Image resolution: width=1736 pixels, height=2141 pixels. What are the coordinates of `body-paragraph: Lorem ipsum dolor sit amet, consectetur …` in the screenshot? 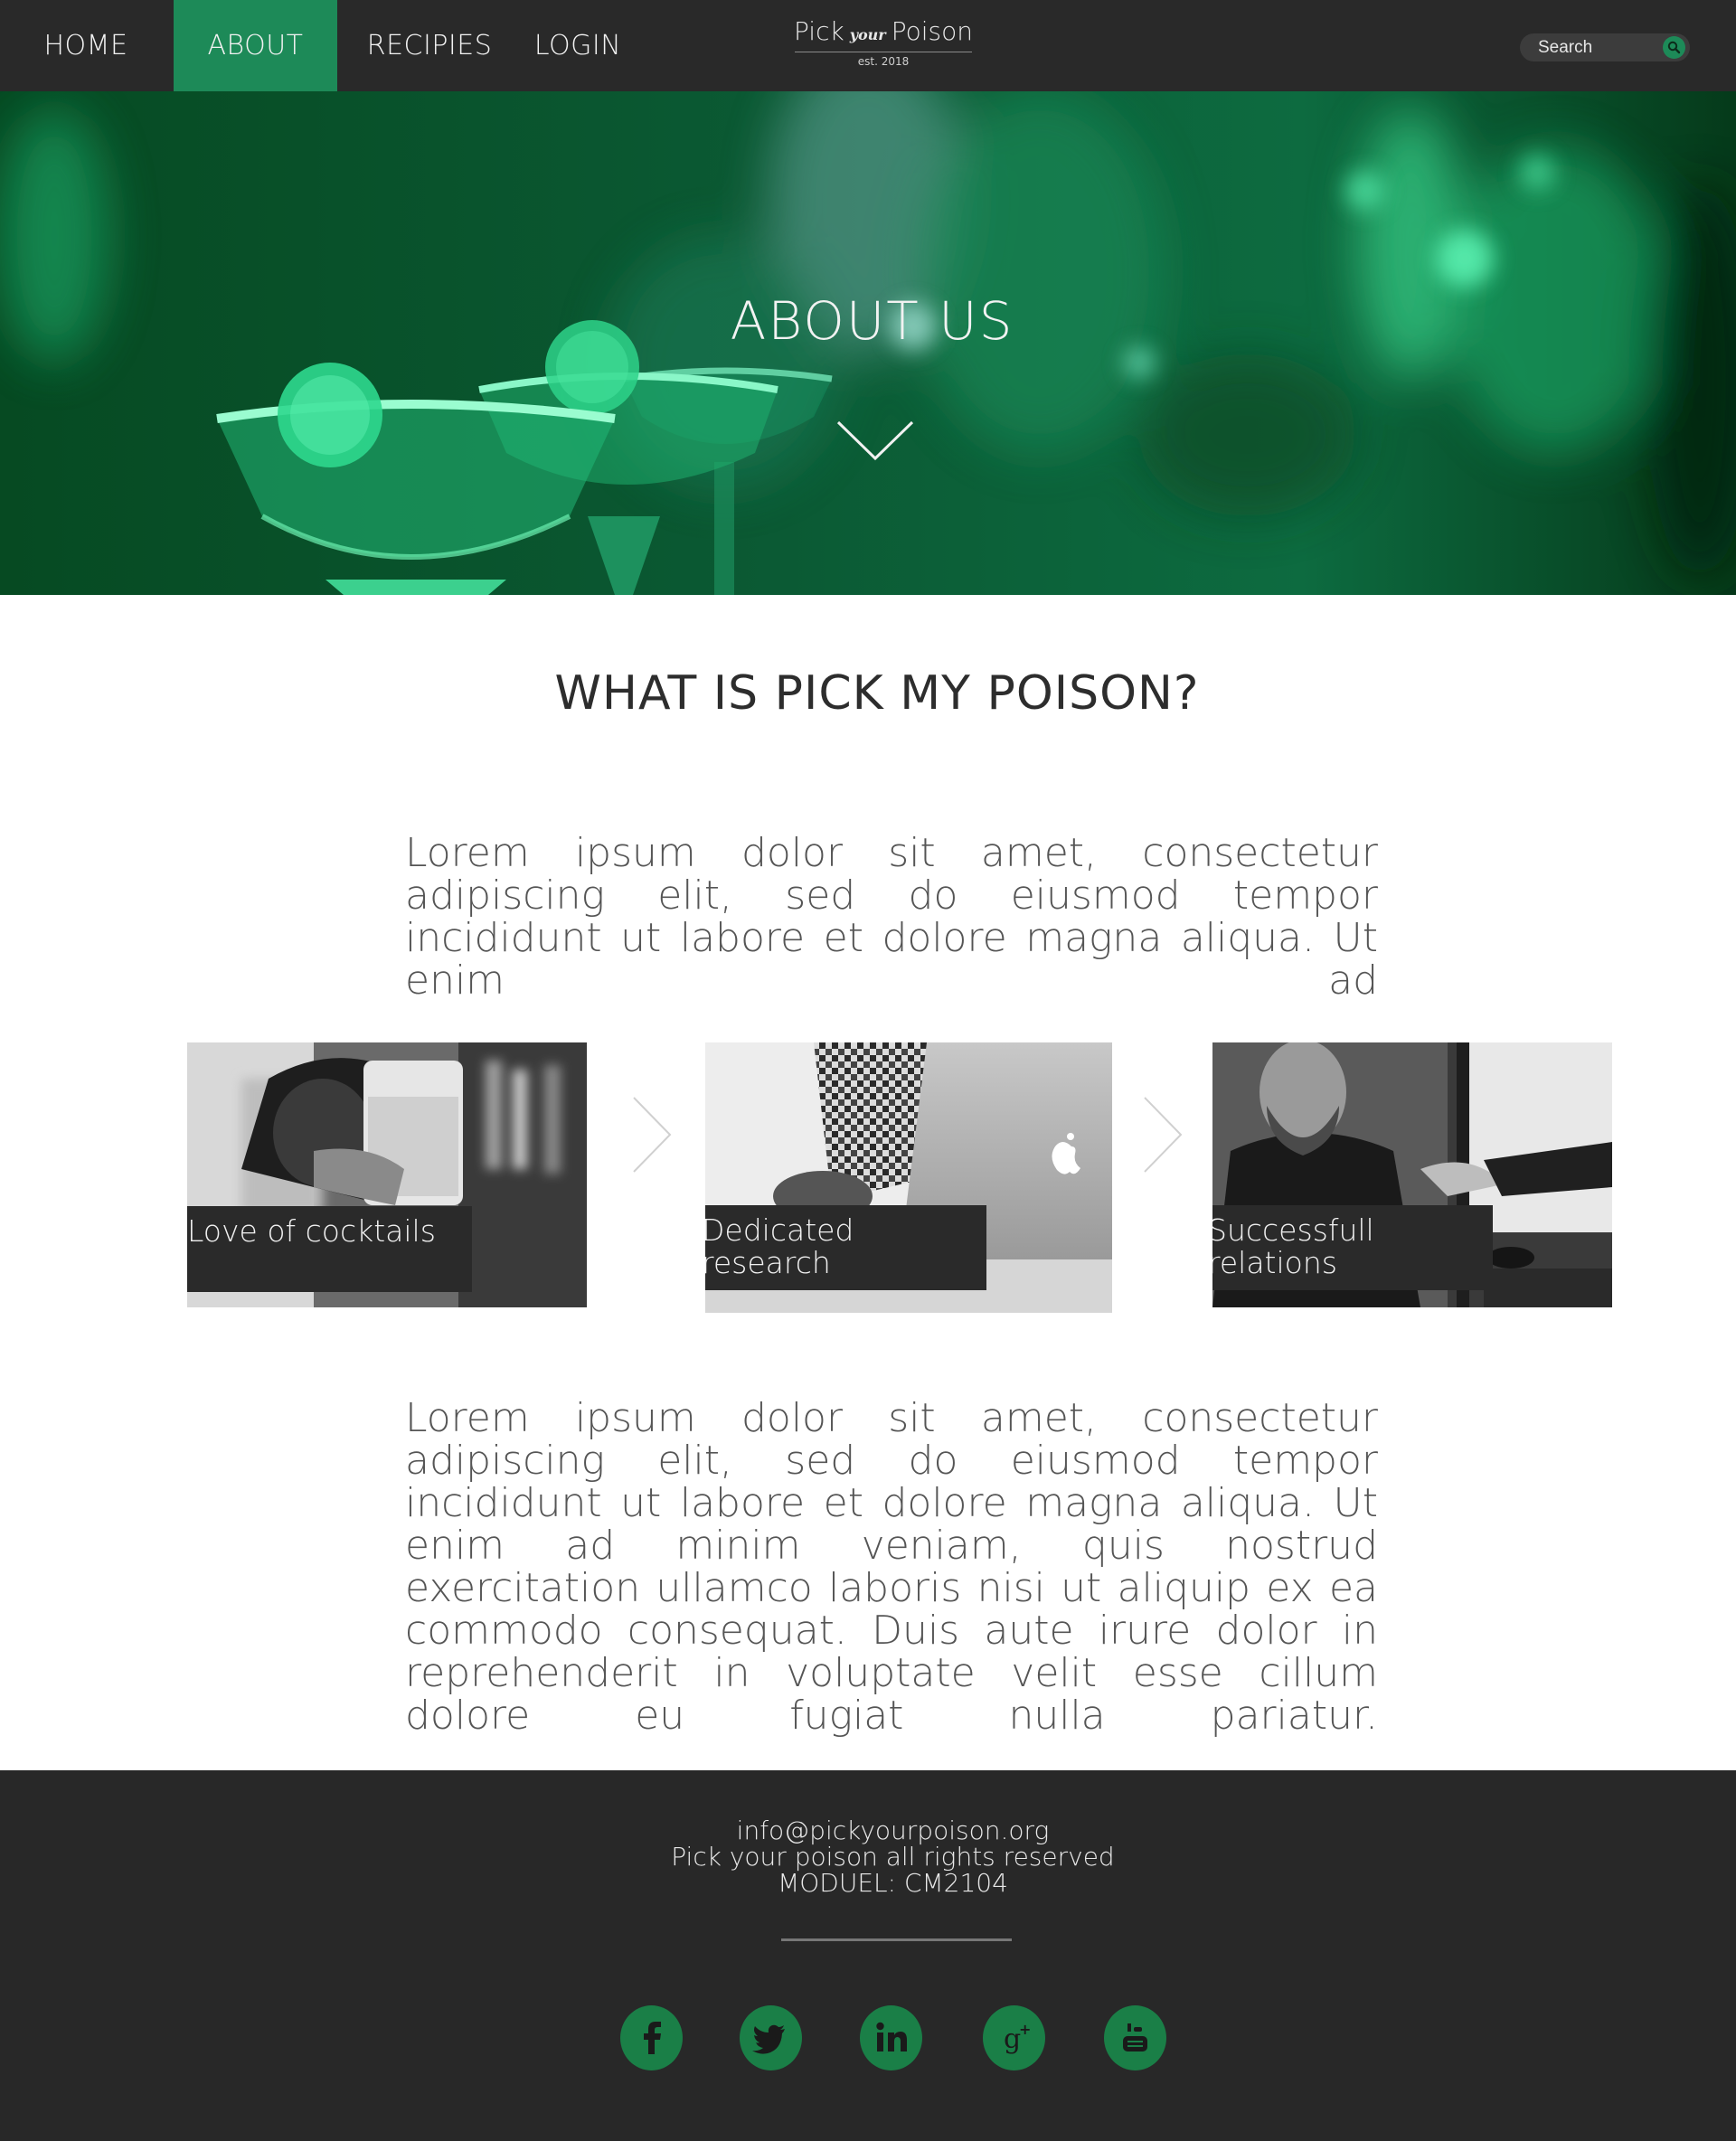 It's located at (892, 1567).